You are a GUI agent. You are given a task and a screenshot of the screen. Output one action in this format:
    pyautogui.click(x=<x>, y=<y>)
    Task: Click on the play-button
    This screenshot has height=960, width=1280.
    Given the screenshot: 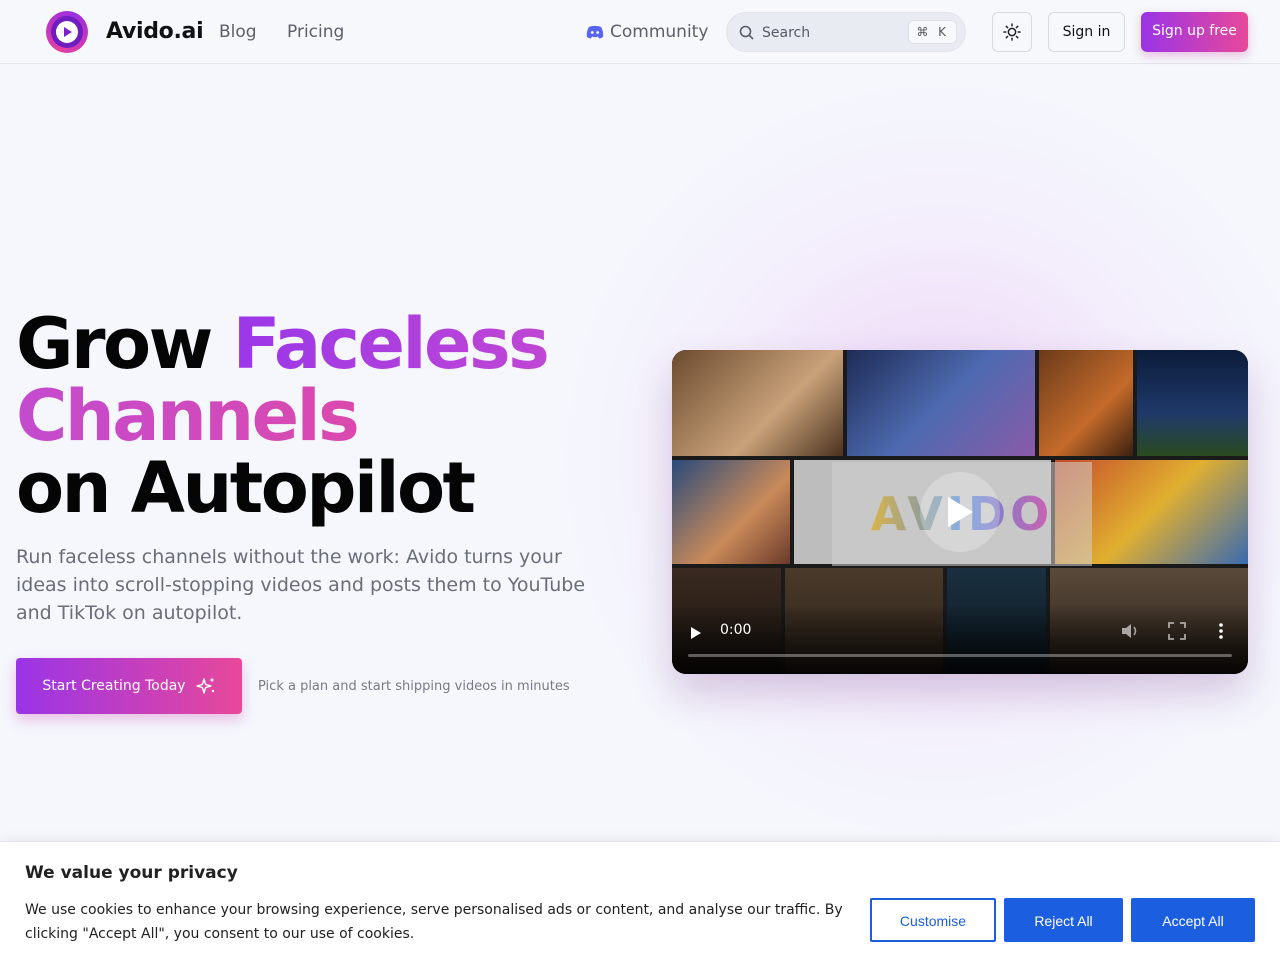 What is the action you would take?
    pyautogui.click(x=960, y=512)
    